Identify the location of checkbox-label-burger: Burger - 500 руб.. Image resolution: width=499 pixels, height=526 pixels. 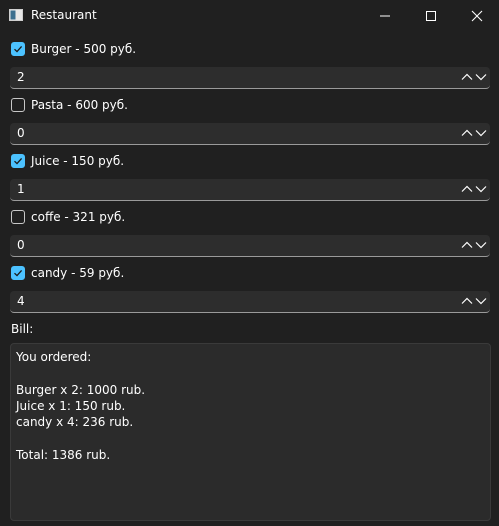
(84, 49).